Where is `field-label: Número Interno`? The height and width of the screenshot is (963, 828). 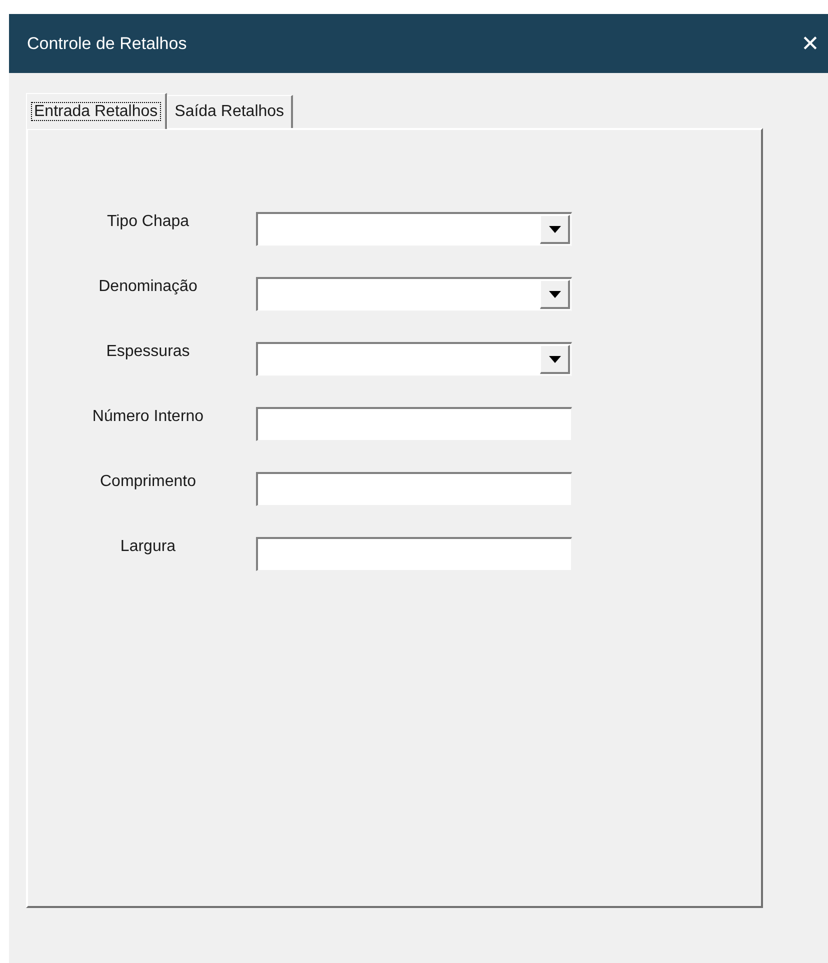
field-label: Número Interno is located at coordinates (148, 417).